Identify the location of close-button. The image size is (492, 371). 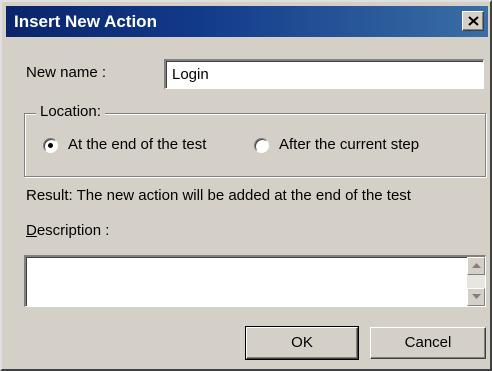
(473, 21).